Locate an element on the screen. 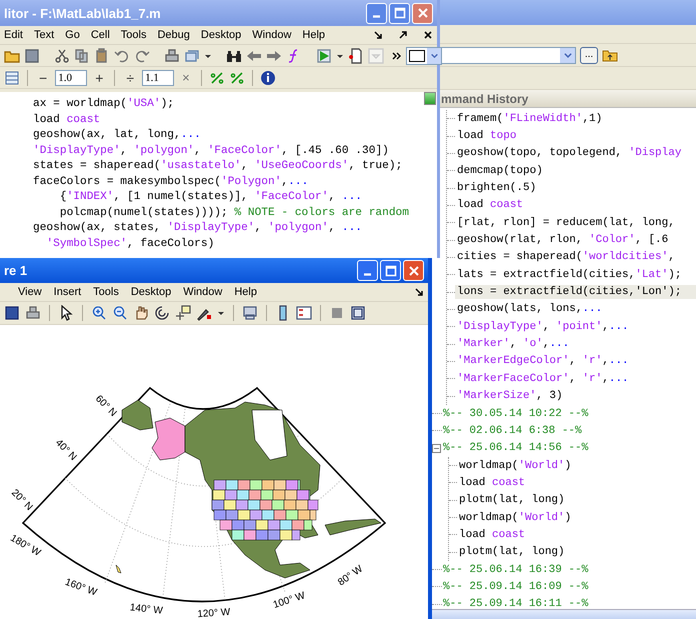  history-command: geoshow(topo, topolegend, 'Display is located at coordinates (575, 153).